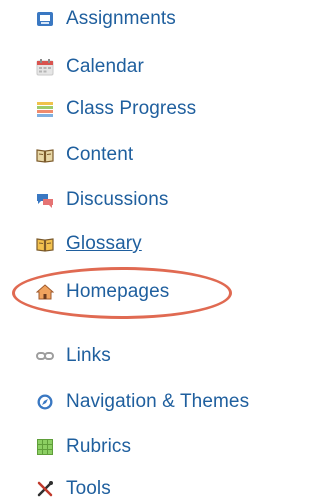 The image size is (320, 504). I want to click on rubrics-grid-icon, so click(45, 447).